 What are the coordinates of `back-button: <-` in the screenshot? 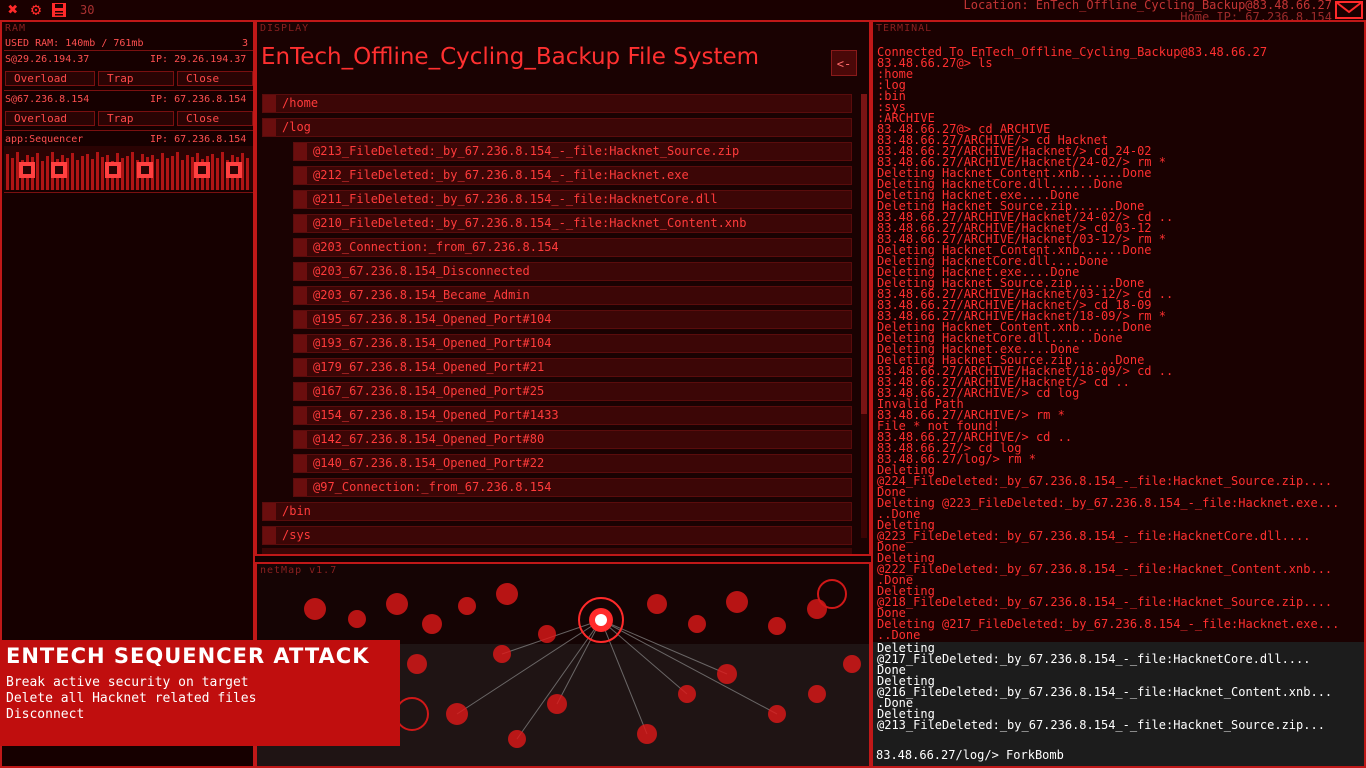 It's located at (844, 63).